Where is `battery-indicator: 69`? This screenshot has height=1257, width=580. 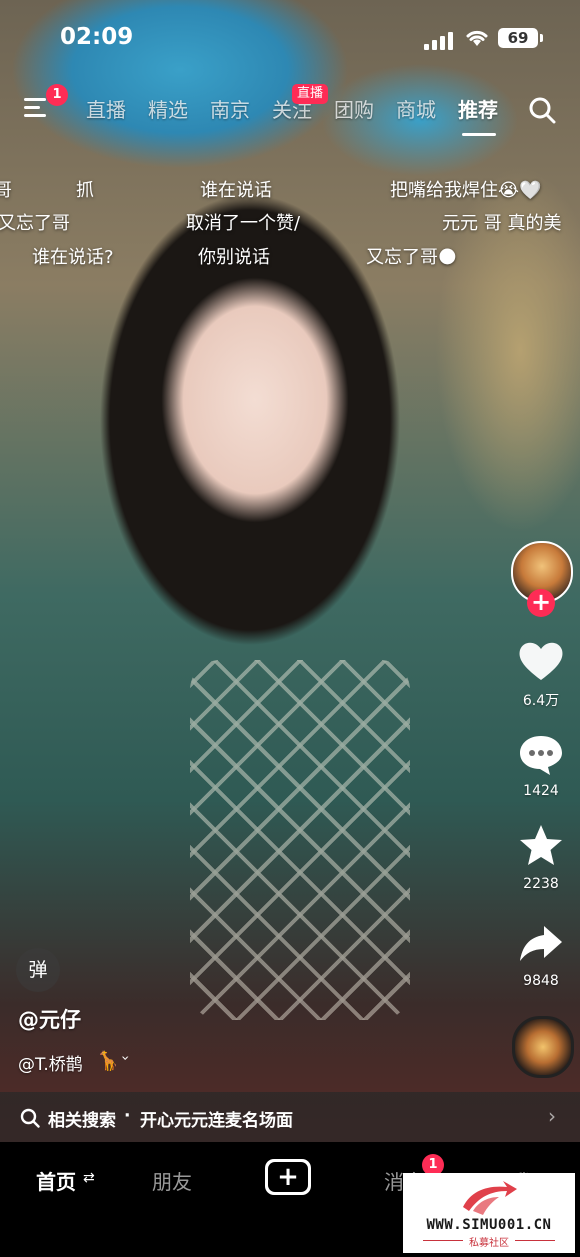 battery-indicator: 69 is located at coordinates (520, 38).